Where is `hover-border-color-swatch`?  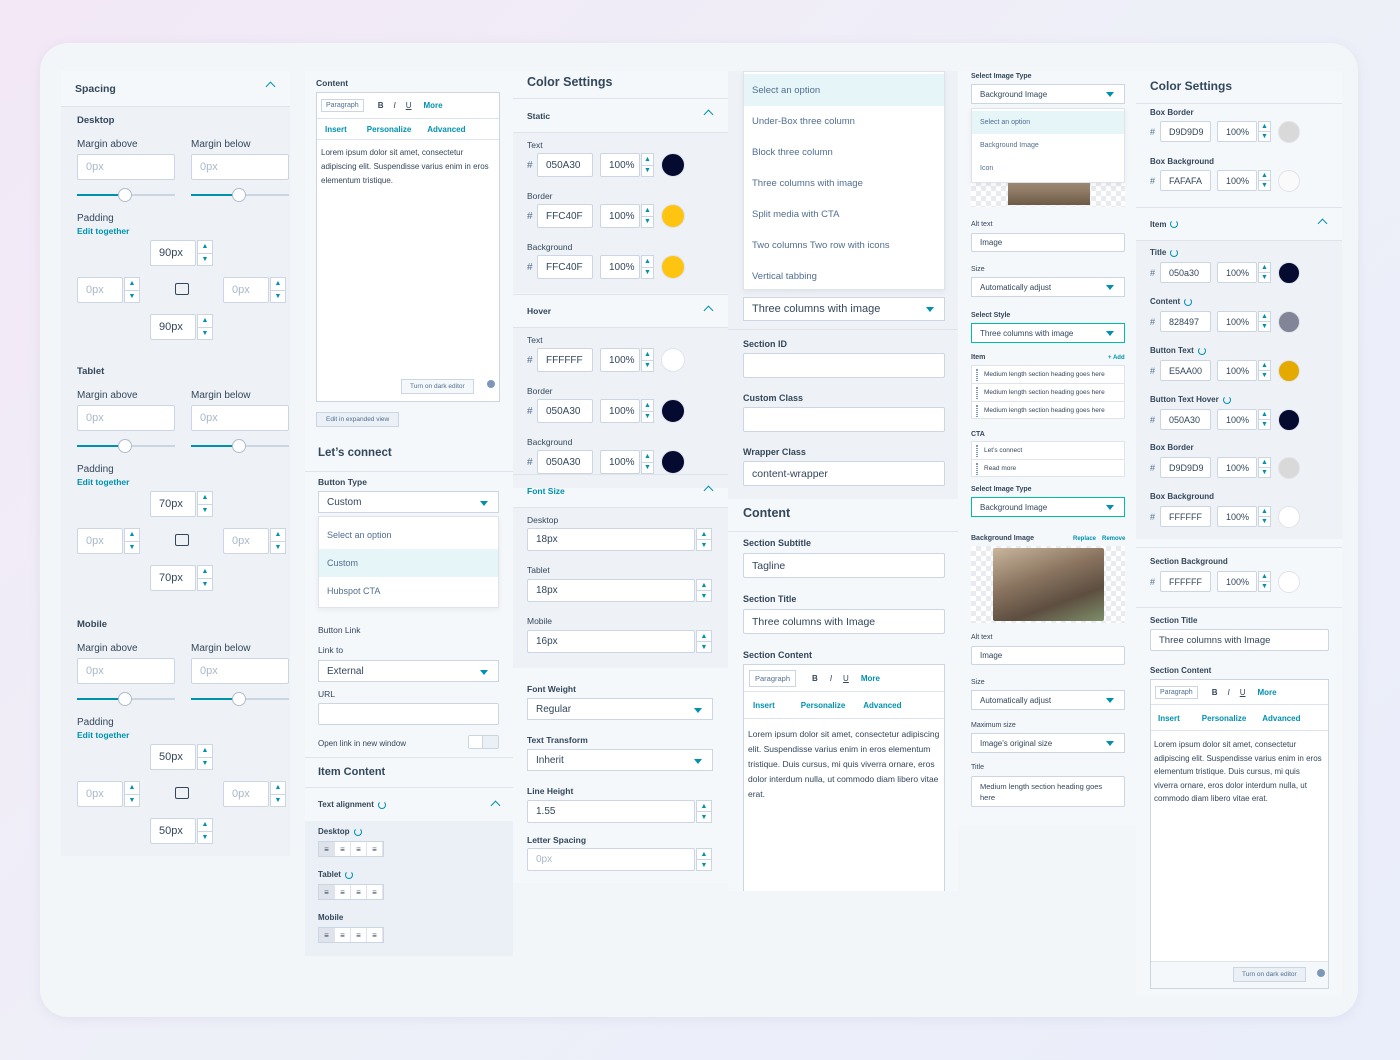
hover-border-color-swatch is located at coordinates (673, 411).